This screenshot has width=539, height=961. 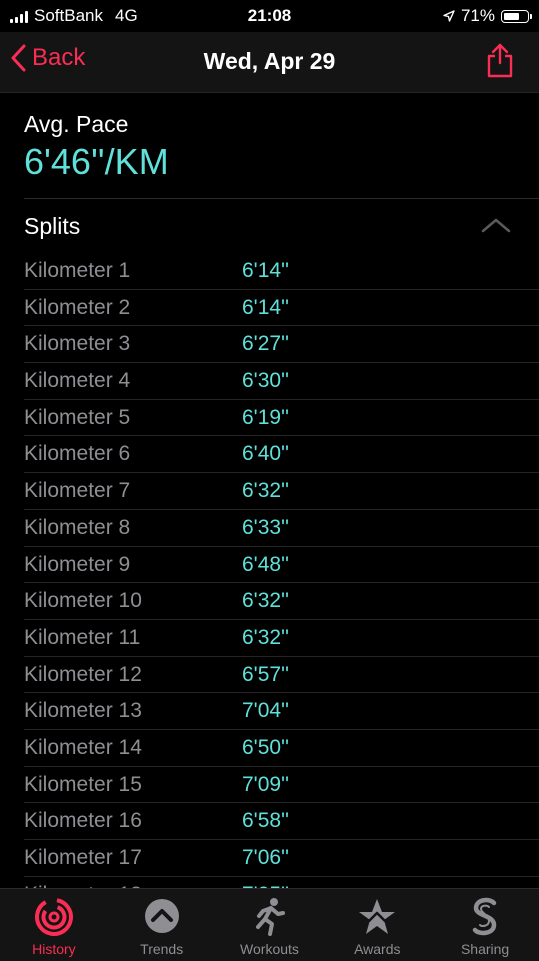 I want to click on chevron-up-icon, so click(x=496, y=225).